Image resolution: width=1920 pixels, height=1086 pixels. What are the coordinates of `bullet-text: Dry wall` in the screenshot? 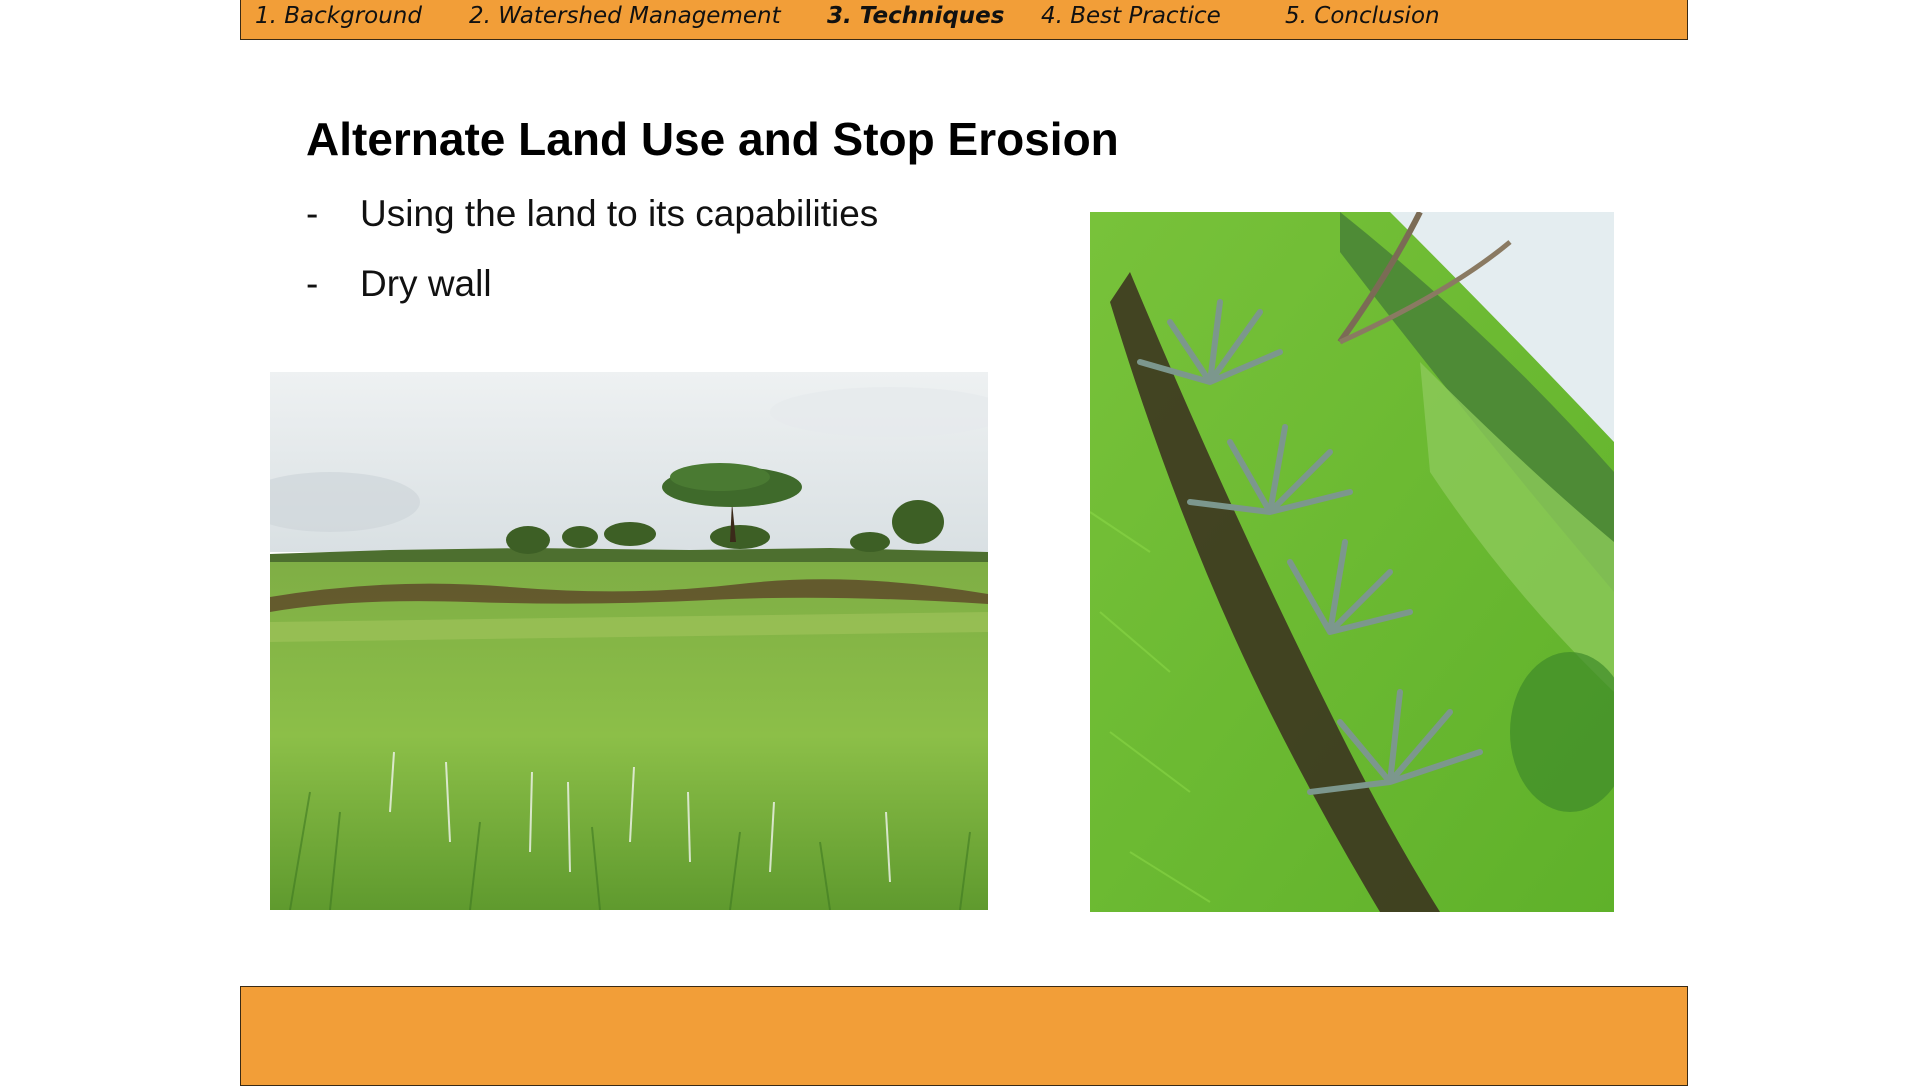 It's located at (426, 283).